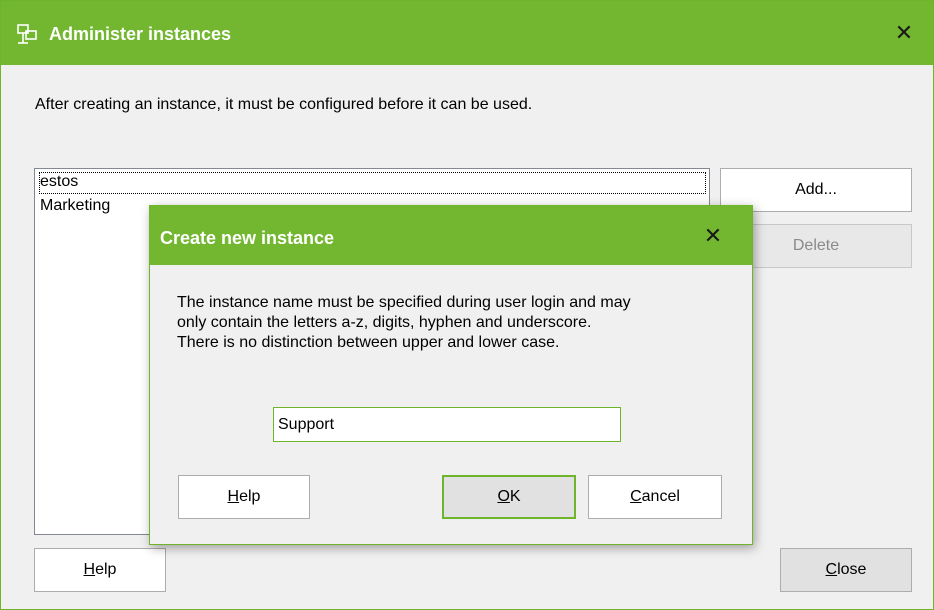 The image size is (934, 610). I want to click on title-bar: Administer instances ✕, so click(467, 33).